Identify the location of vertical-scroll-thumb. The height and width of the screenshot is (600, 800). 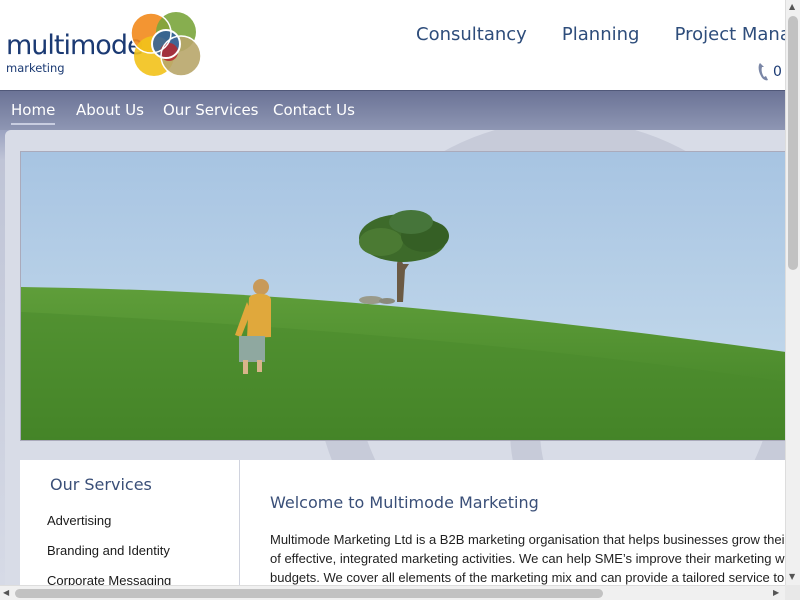
(793, 143).